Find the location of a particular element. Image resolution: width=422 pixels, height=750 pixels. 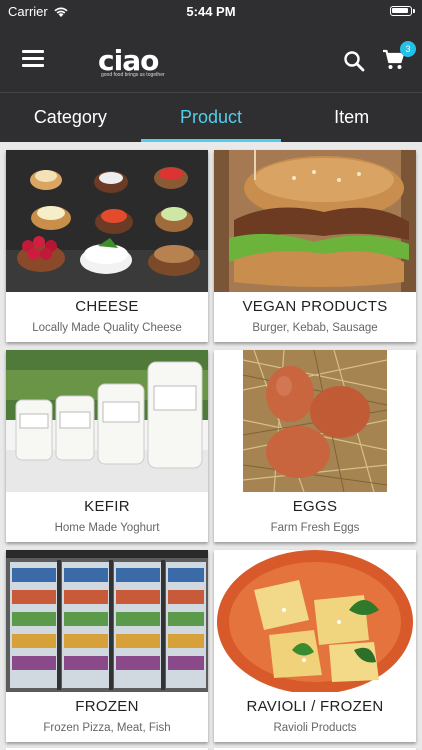

cheese-image is located at coordinates (107, 221).